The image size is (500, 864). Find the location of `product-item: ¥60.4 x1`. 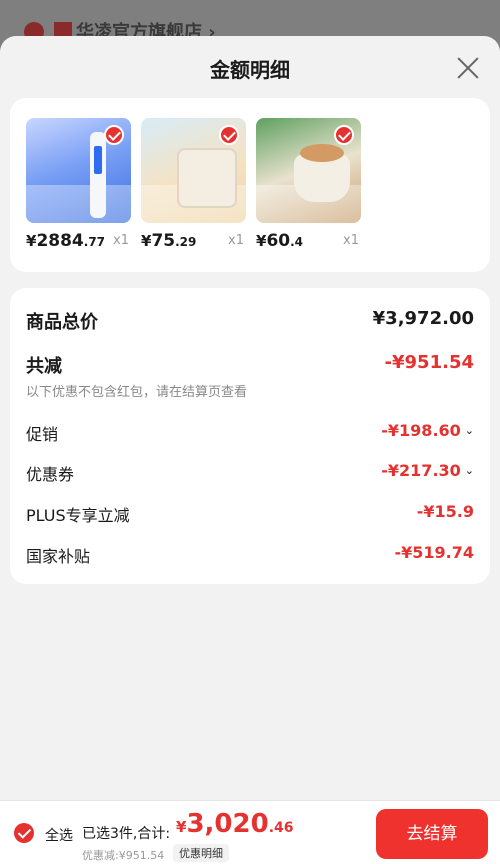

product-item: ¥60.4 x1 is located at coordinates (308, 184).